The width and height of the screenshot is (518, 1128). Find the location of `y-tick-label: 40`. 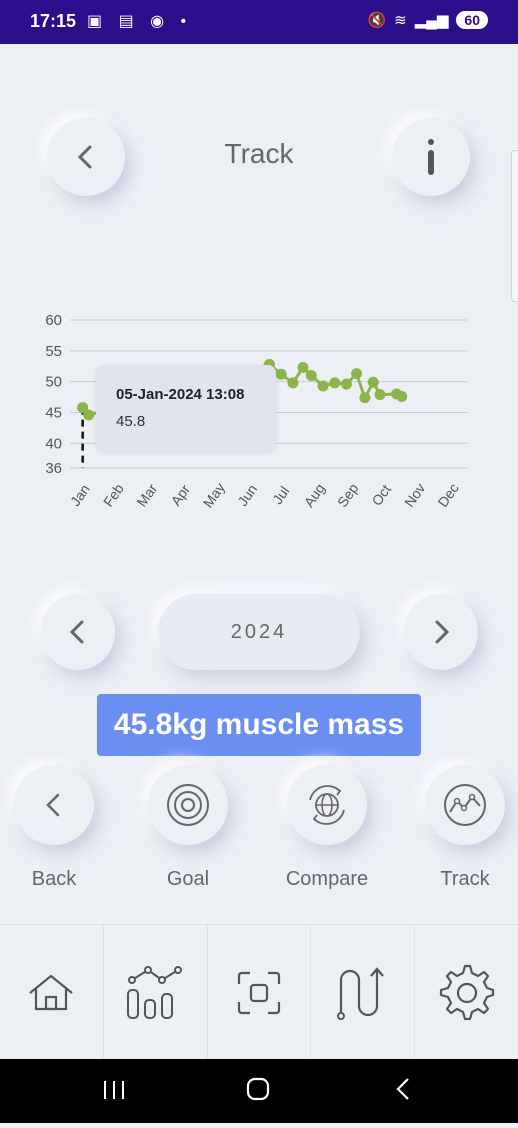

y-tick-label: 40 is located at coordinates (53, 443).